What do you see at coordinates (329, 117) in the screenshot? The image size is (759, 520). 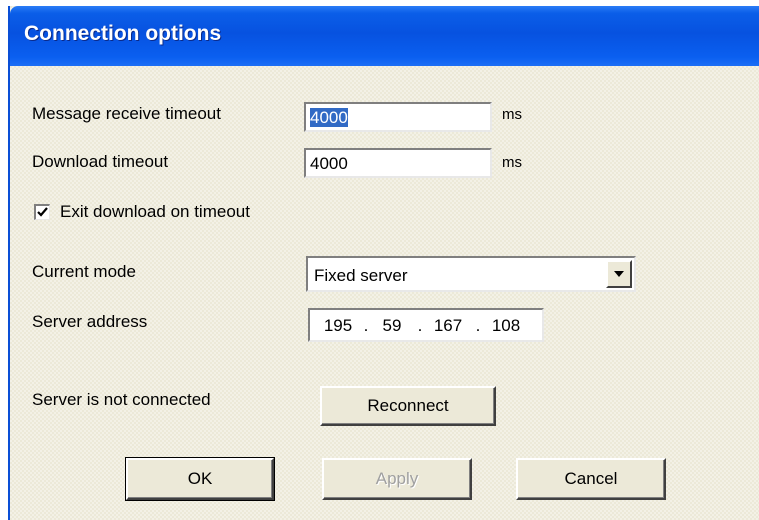 I see `message-receive-timeout-value: 4000` at bounding box center [329, 117].